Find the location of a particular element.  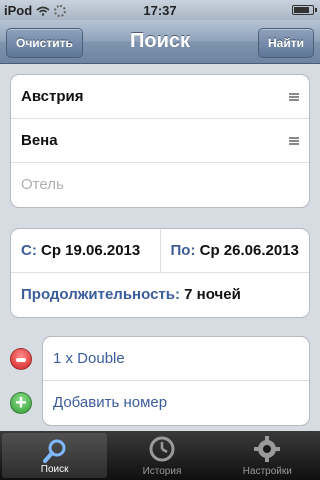

country-value: Австрия is located at coordinates (52, 96).